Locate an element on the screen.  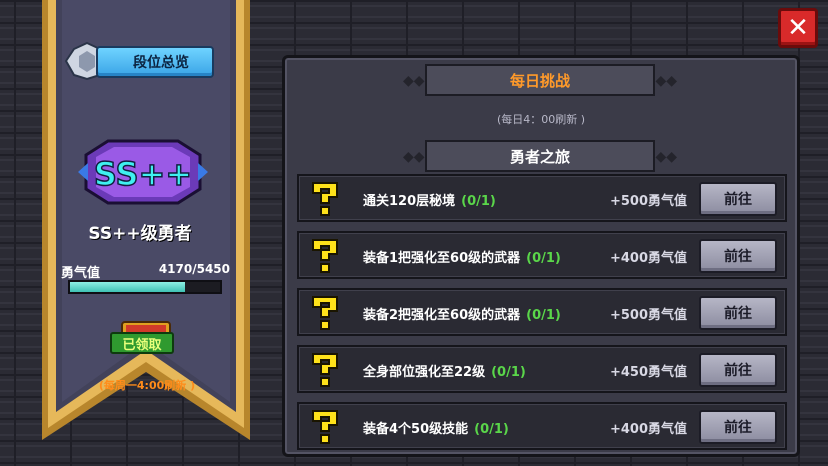
courage-value: 4170/5450 is located at coordinates (194, 269).